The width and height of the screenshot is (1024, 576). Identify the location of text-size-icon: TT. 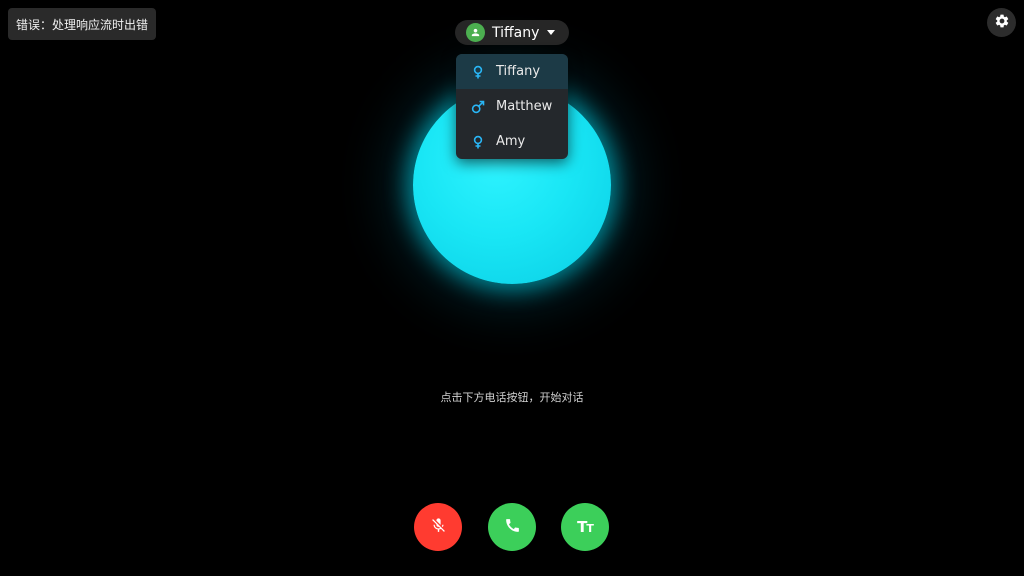
(585, 527).